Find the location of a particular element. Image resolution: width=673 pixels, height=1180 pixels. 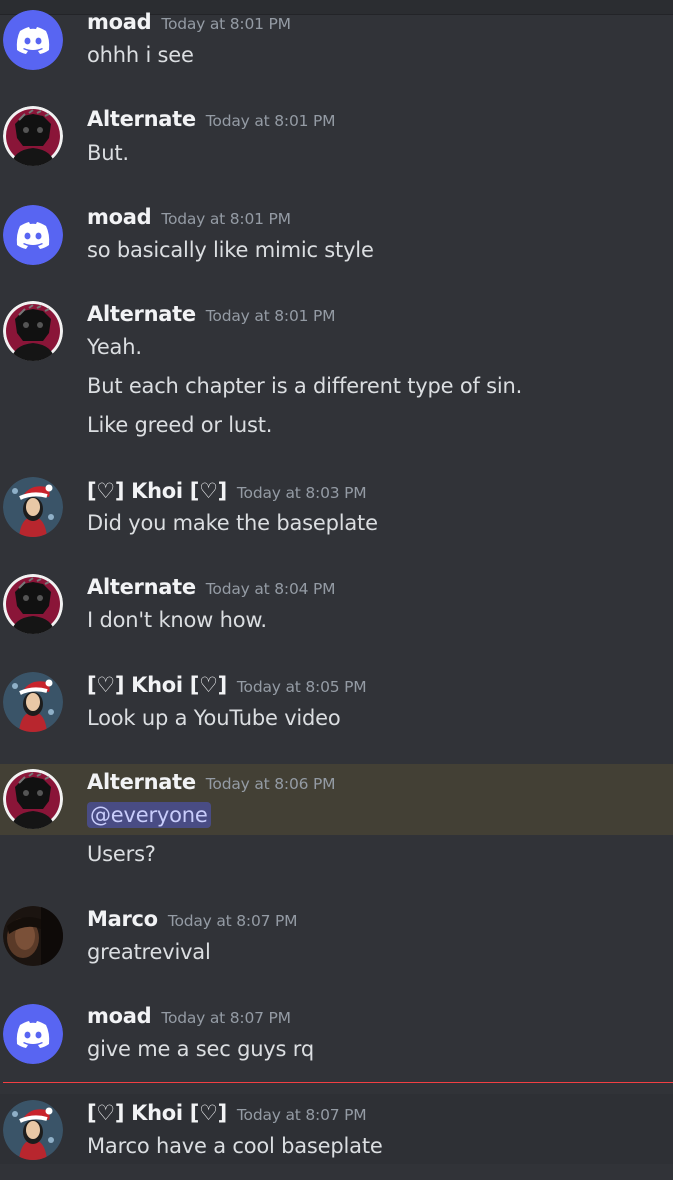

timestamp: Today at 8:03 PM is located at coordinates (302, 493).